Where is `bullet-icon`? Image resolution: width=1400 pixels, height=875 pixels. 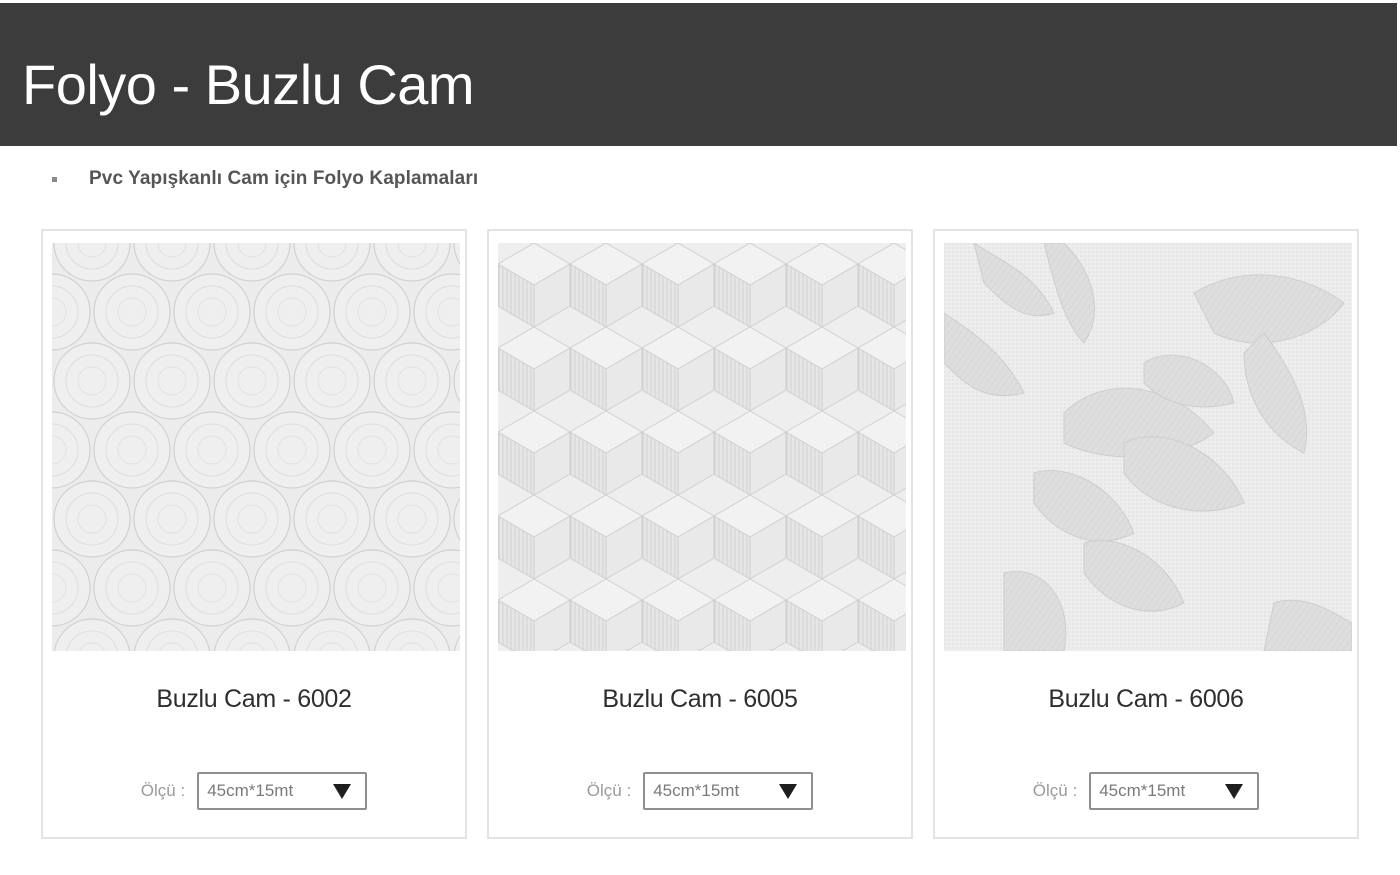
bullet-icon is located at coordinates (54, 179).